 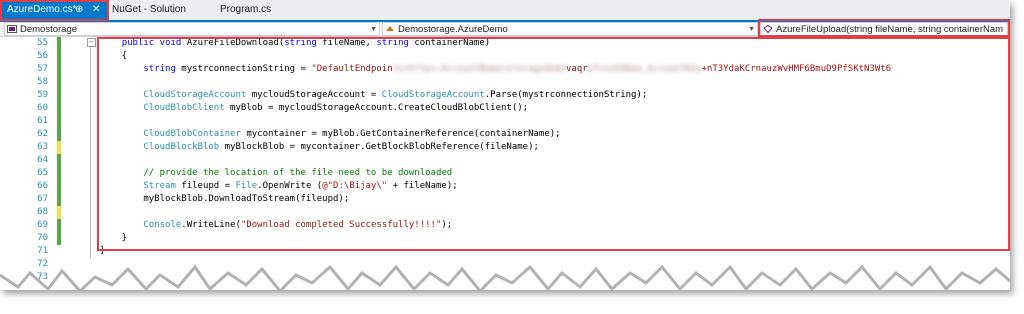 What do you see at coordinates (90, 153) in the screenshot?
I see `outline-guide` at bounding box center [90, 153].